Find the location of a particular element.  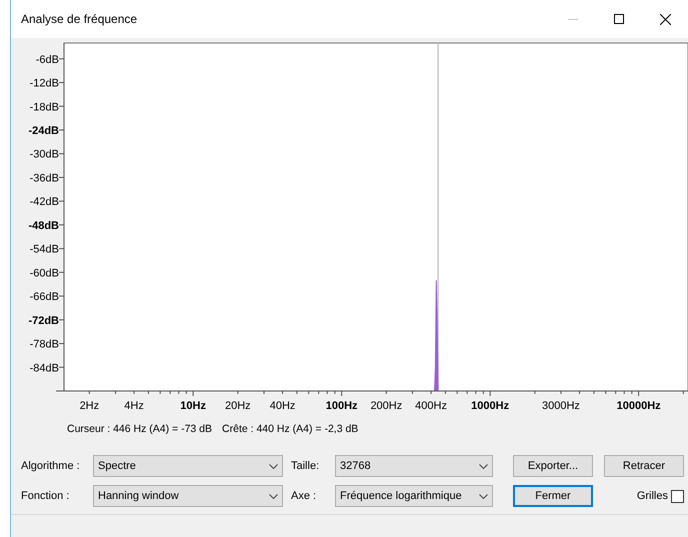

axis-label: 2Hz is located at coordinates (90, 406).